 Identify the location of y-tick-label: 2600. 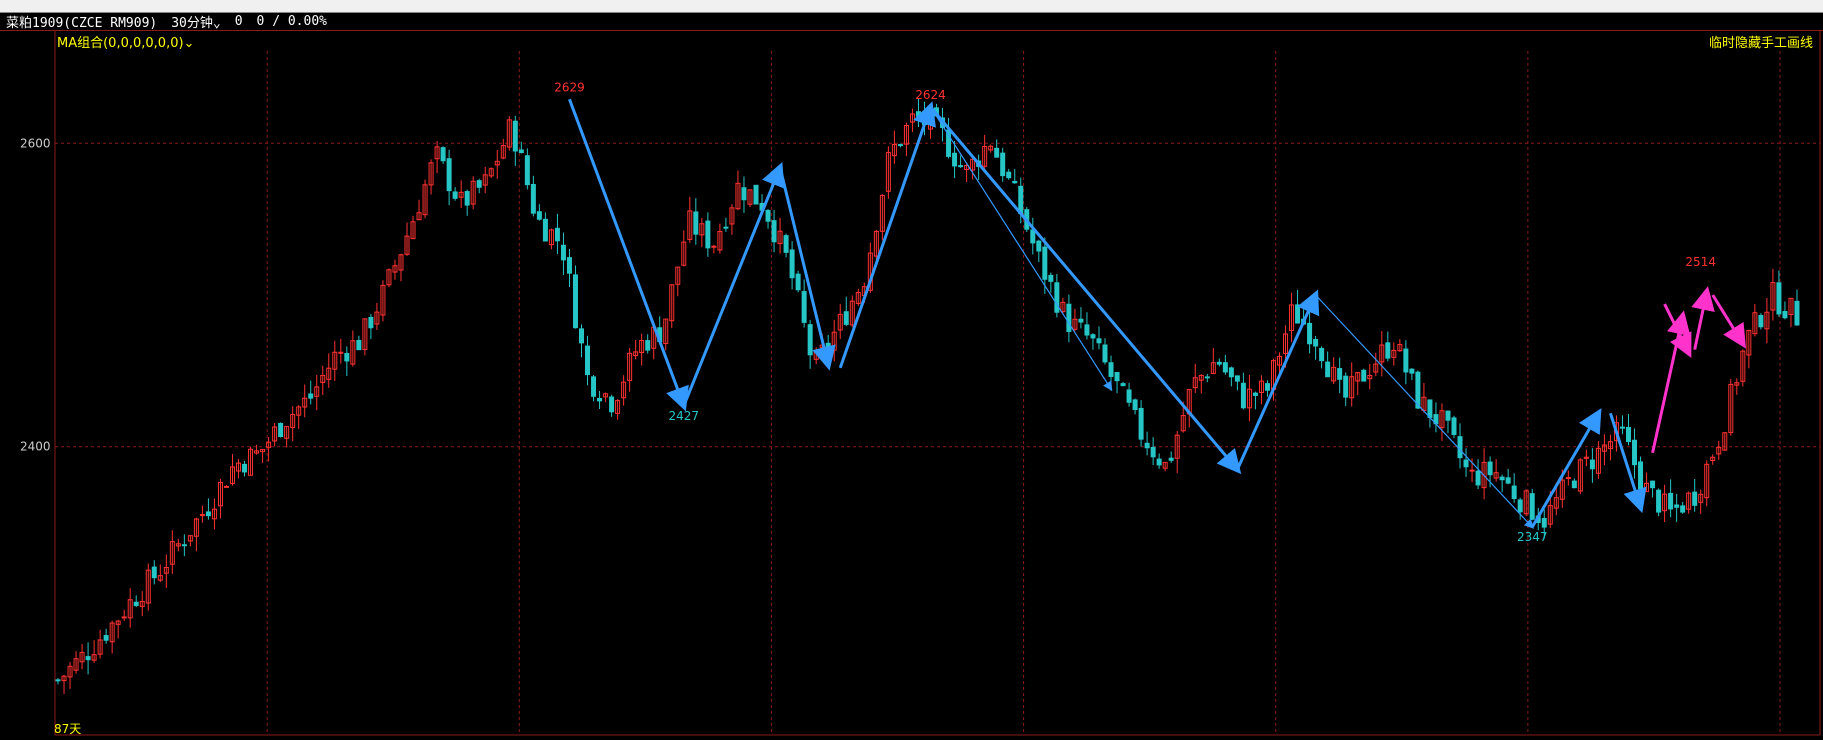
(35, 143).